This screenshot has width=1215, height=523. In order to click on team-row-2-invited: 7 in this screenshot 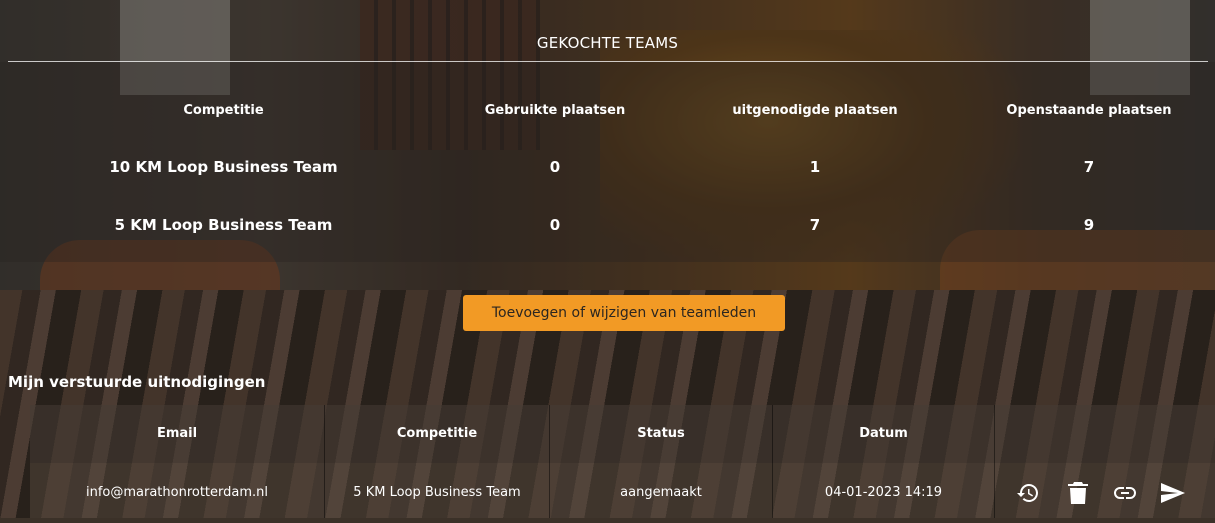, I will do `click(815, 225)`.